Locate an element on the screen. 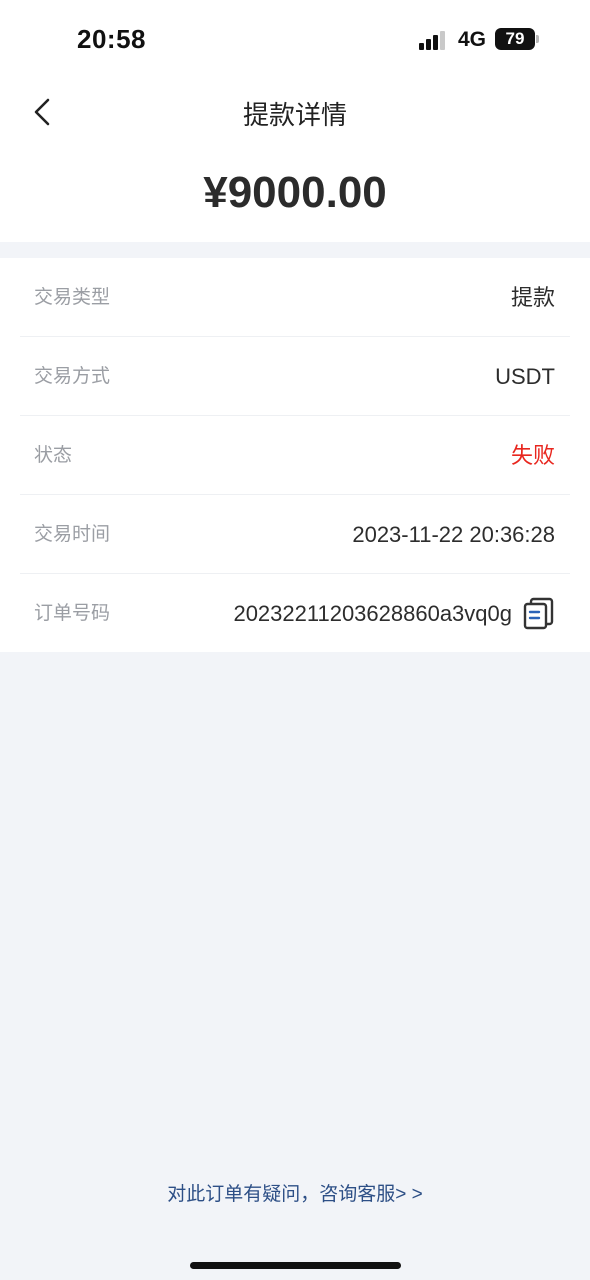  row-order-number: 订单号码 20232211203628860a3vq0g is located at coordinates (295, 613).